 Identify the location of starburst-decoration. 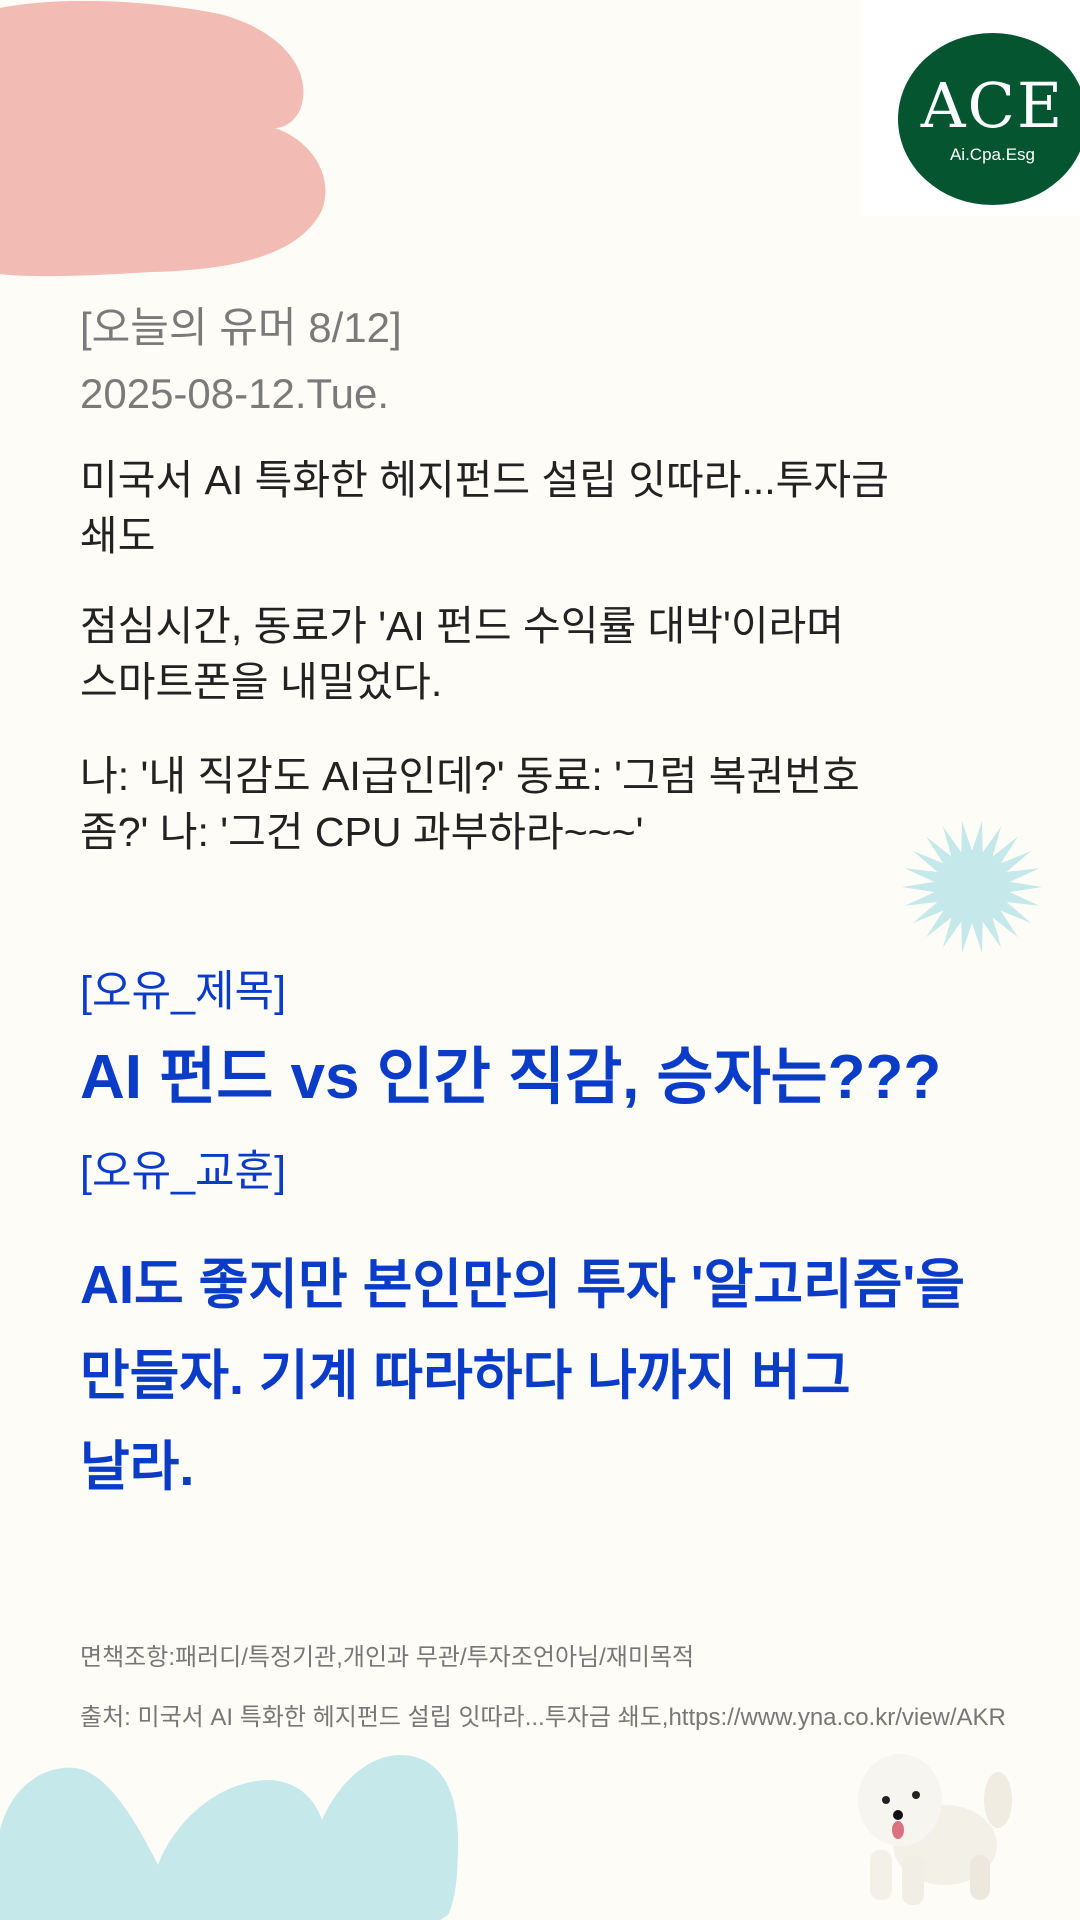
(972, 887).